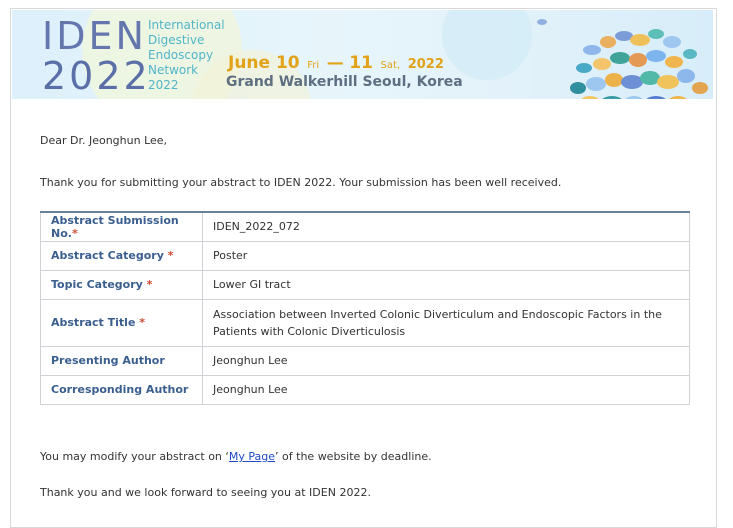 The height and width of the screenshot is (528, 733). I want to click on row-label: Abstract Title *, so click(121, 322).